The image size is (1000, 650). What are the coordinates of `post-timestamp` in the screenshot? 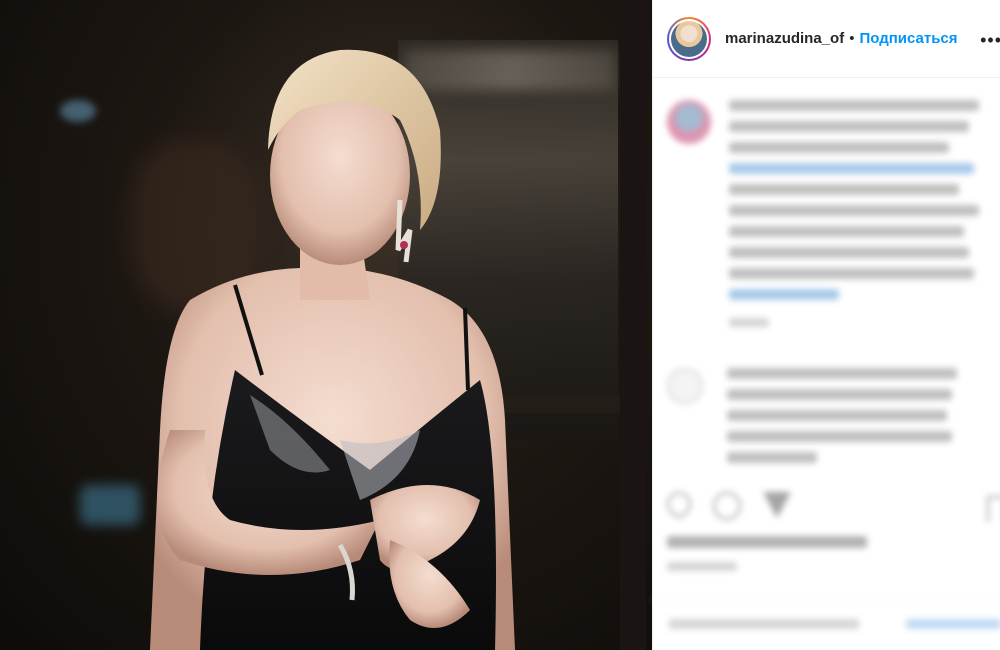 It's located at (702, 566).